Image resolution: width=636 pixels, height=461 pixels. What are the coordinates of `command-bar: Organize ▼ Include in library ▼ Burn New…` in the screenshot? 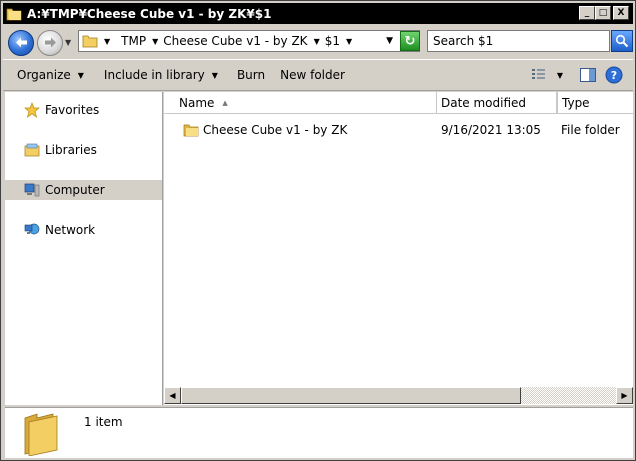 It's located at (318, 75).